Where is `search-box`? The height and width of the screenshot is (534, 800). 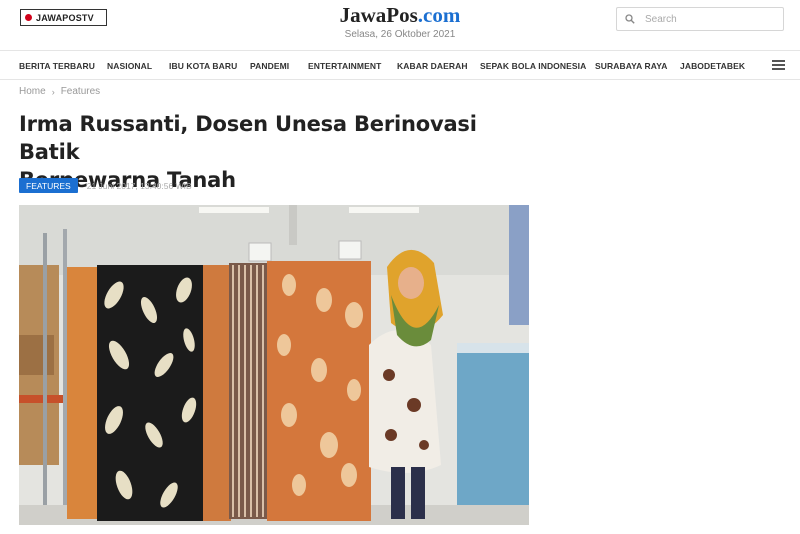 search-box is located at coordinates (700, 19).